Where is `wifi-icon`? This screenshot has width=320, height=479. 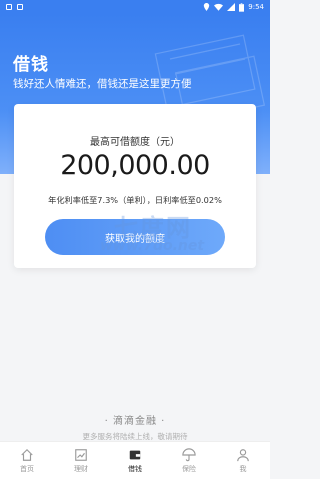
wifi-icon is located at coordinates (219, 7).